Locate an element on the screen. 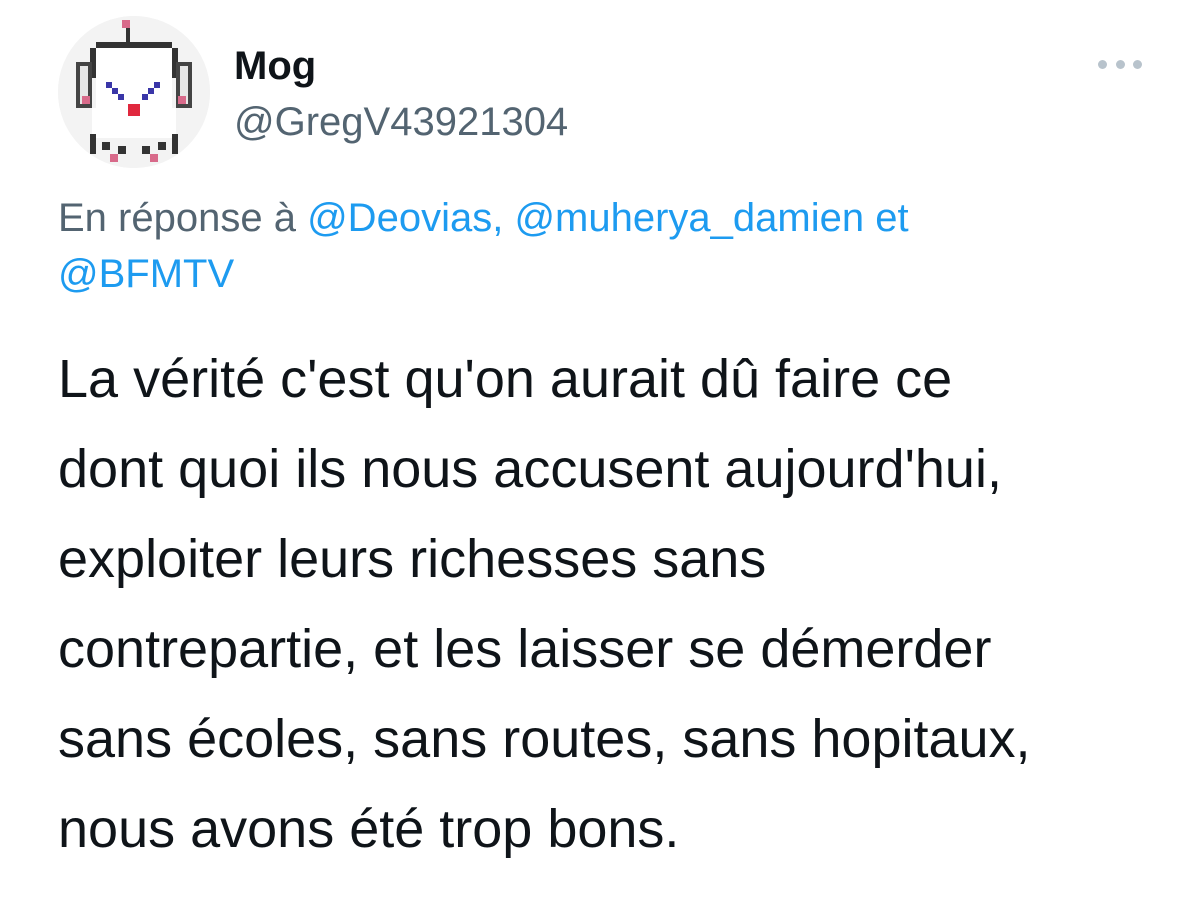 This screenshot has width=1200, height=921. display-name: Mog is located at coordinates (275, 66).